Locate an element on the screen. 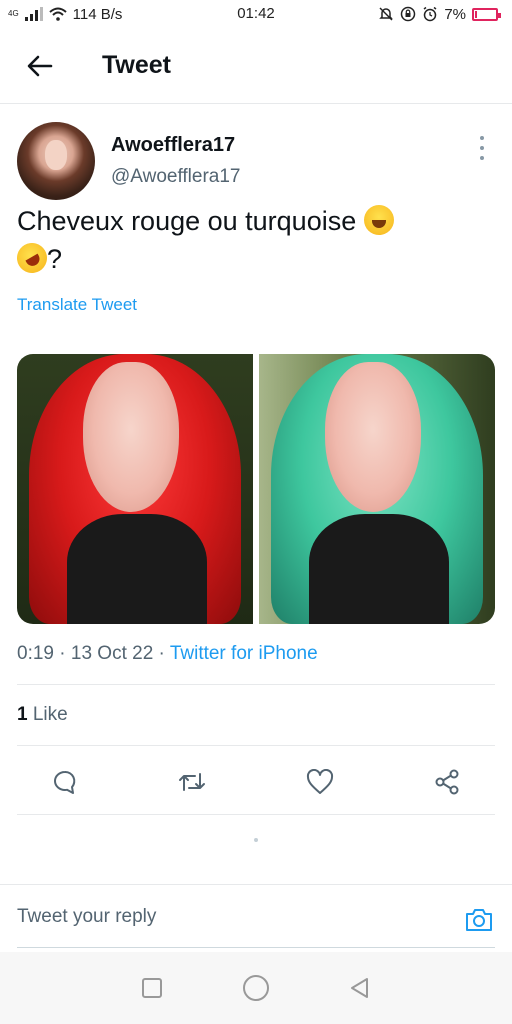 This screenshot has width=512, height=1024. like-button is located at coordinates (320, 782).